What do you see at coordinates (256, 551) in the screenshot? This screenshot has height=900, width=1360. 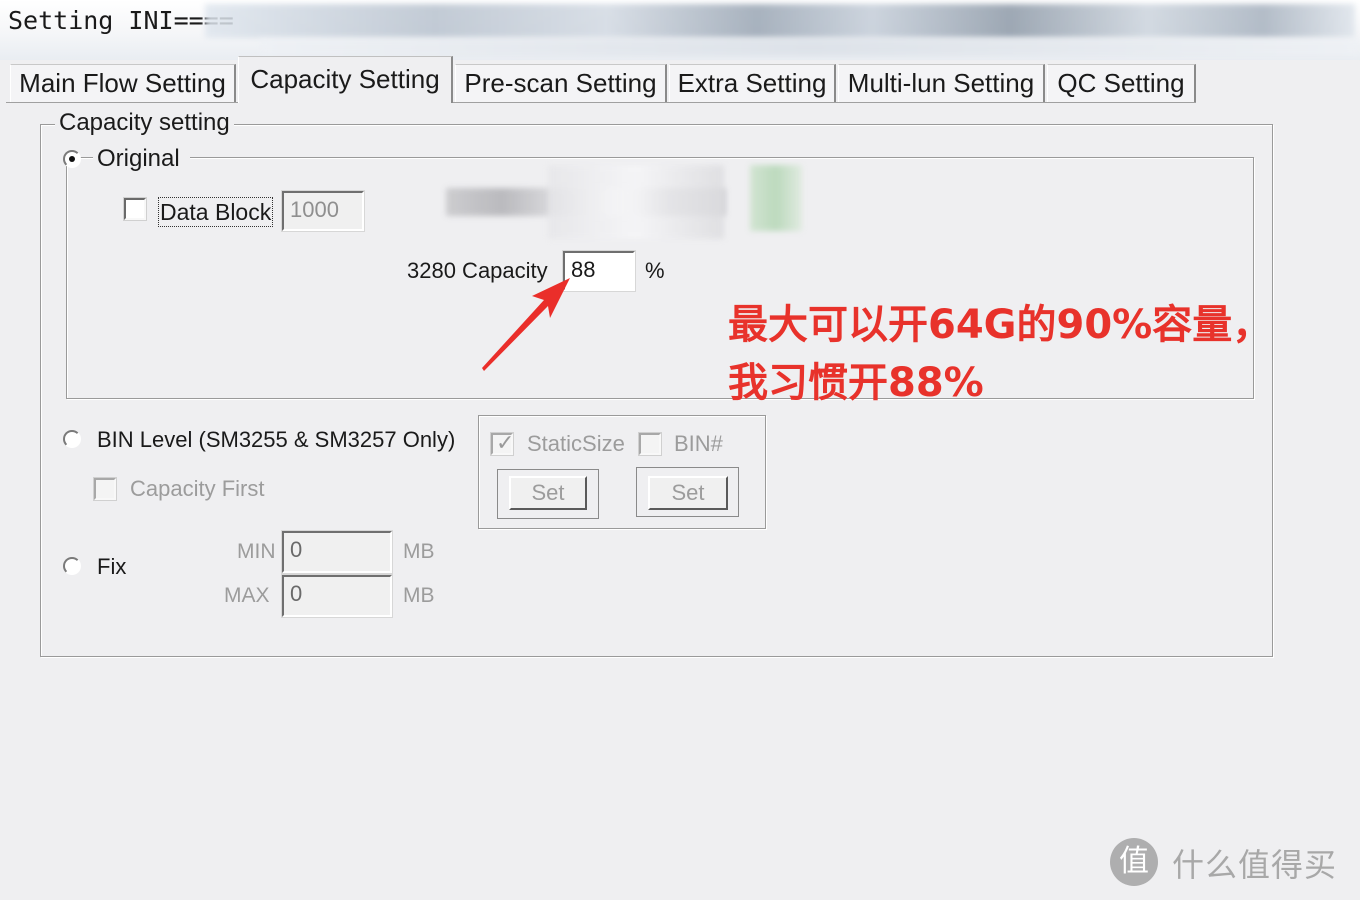 I see `min-label: MIN` at bounding box center [256, 551].